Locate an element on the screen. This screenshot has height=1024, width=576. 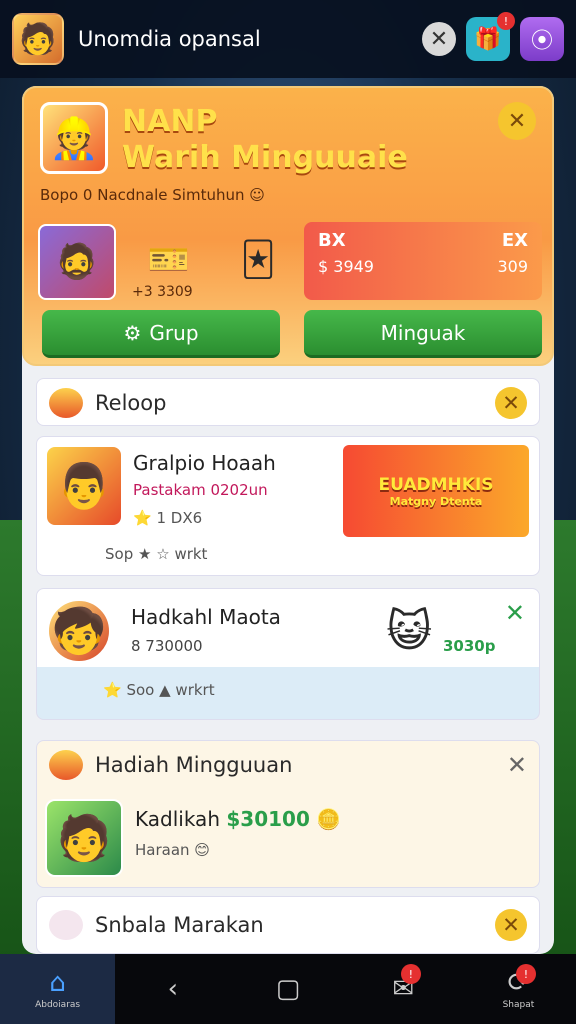
mingguan-title: Hadiah Mingguuan is located at coordinates (194, 765).